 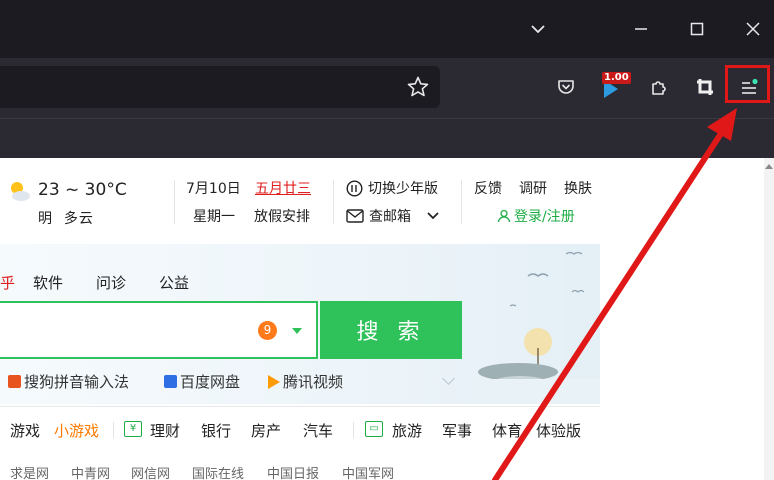 I want to click on mail-link: 查邮箱, so click(x=393, y=216).